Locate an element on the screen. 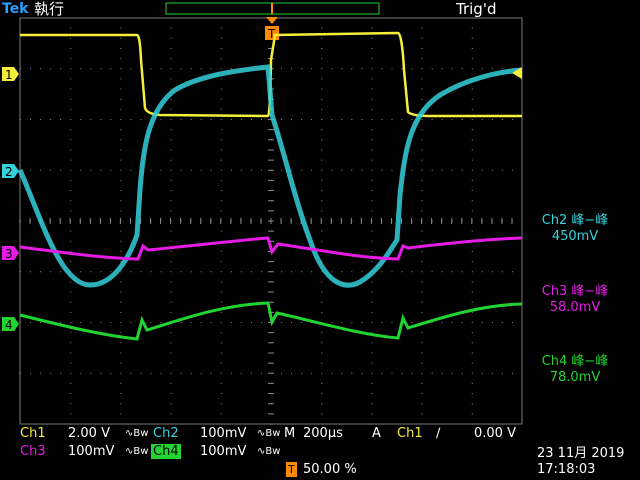  trigger-position-icon: T is located at coordinates (291, 469).